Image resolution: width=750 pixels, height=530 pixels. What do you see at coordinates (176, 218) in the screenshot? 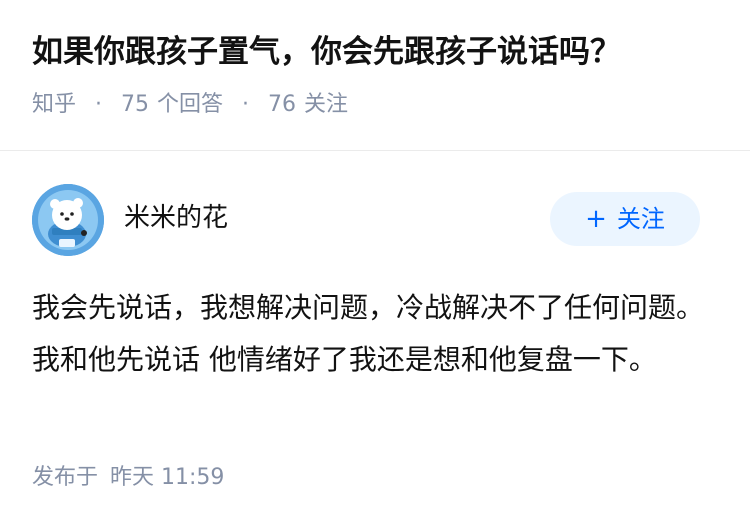
I see `author-name: 米米的花` at bounding box center [176, 218].